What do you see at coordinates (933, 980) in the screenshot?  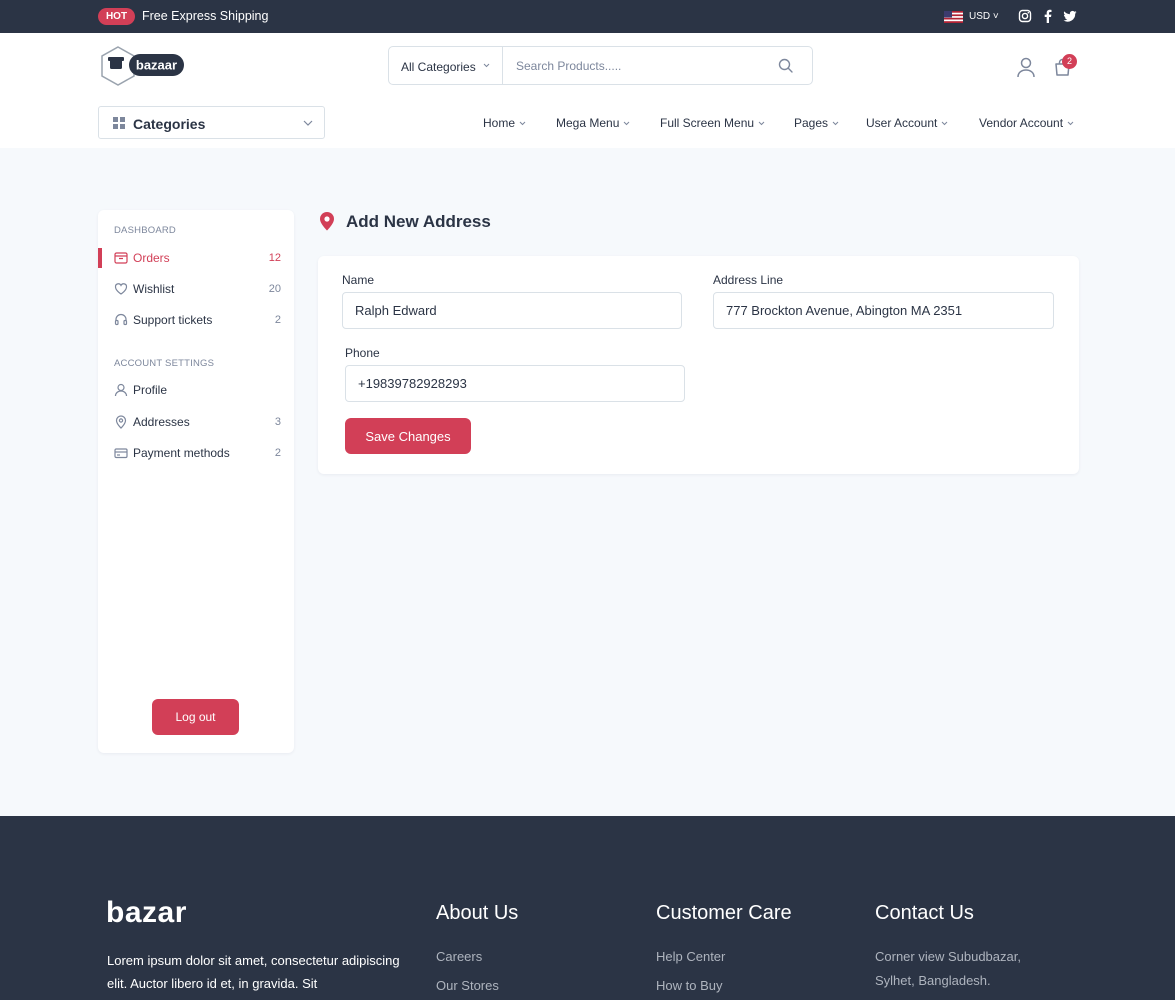 I see `footer-contact-address-line-2: Sylhet, Bangladesh.` at bounding box center [933, 980].